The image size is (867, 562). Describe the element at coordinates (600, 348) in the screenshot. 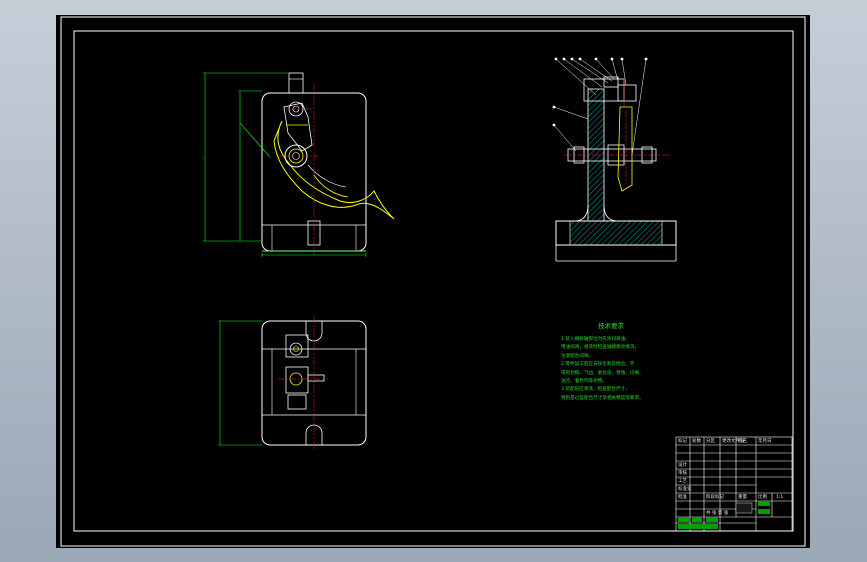

I see `note-line: 用油润滑，组装时检查轴端跳动情况，` at that location.